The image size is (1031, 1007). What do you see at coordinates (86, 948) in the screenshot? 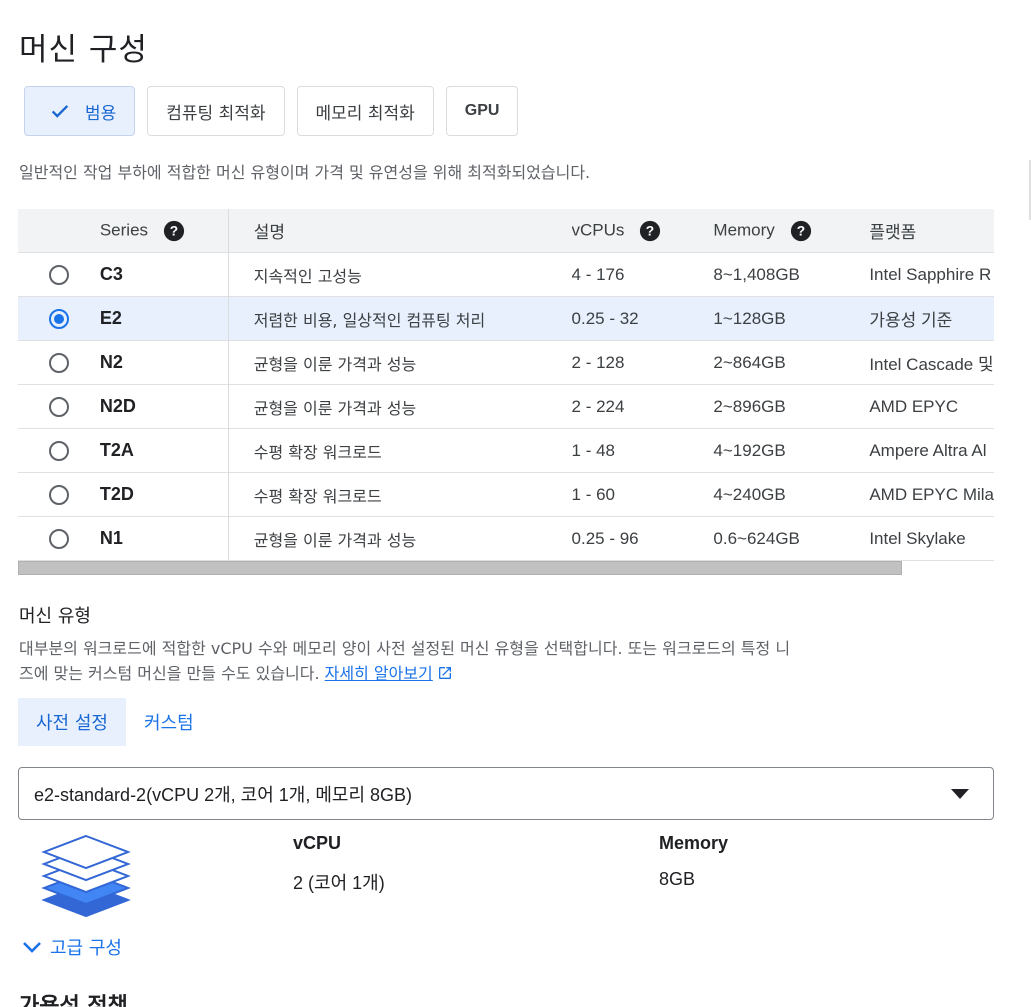
I see `advanced-config-label: 고급 구성` at bounding box center [86, 948].